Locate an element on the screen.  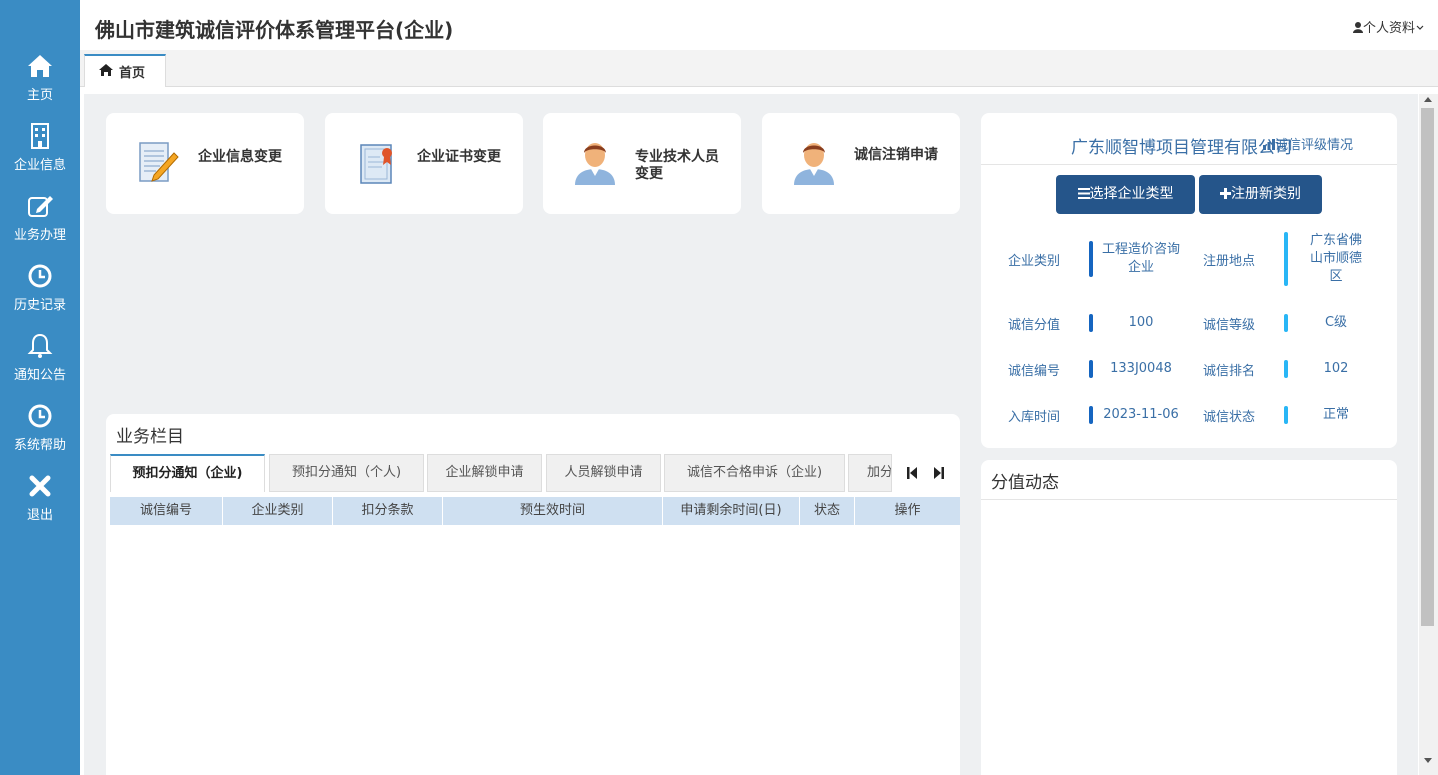
close-icon is located at coordinates (40, 486).